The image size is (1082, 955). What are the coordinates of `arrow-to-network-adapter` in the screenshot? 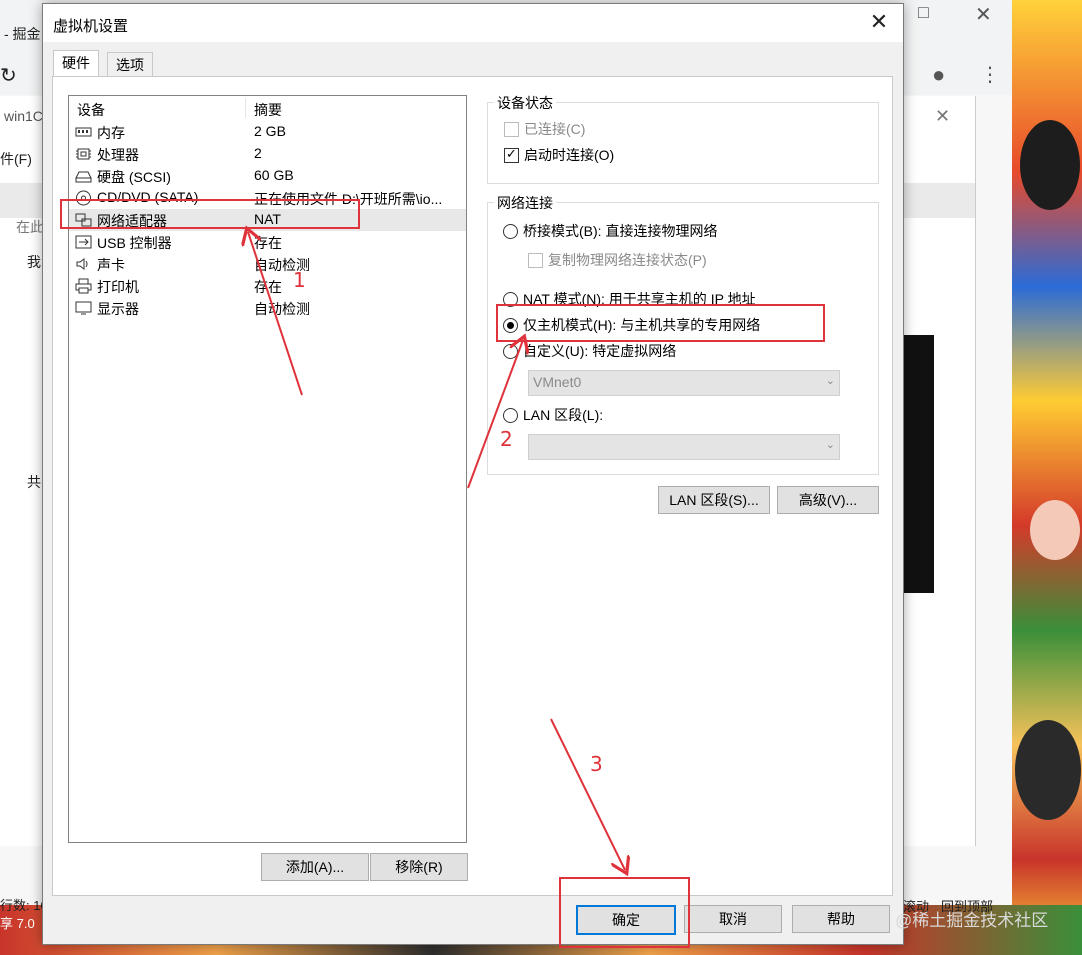 It's located at (275, 314).